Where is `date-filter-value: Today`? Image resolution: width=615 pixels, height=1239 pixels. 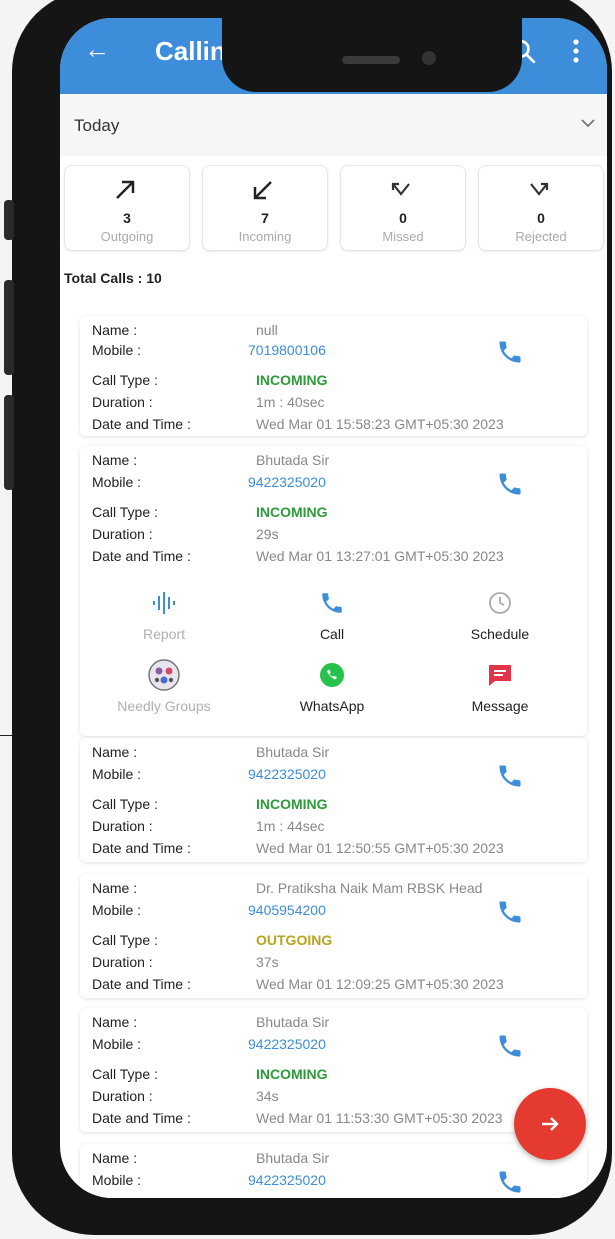
date-filter-value: Today is located at coordinates (97, 125).